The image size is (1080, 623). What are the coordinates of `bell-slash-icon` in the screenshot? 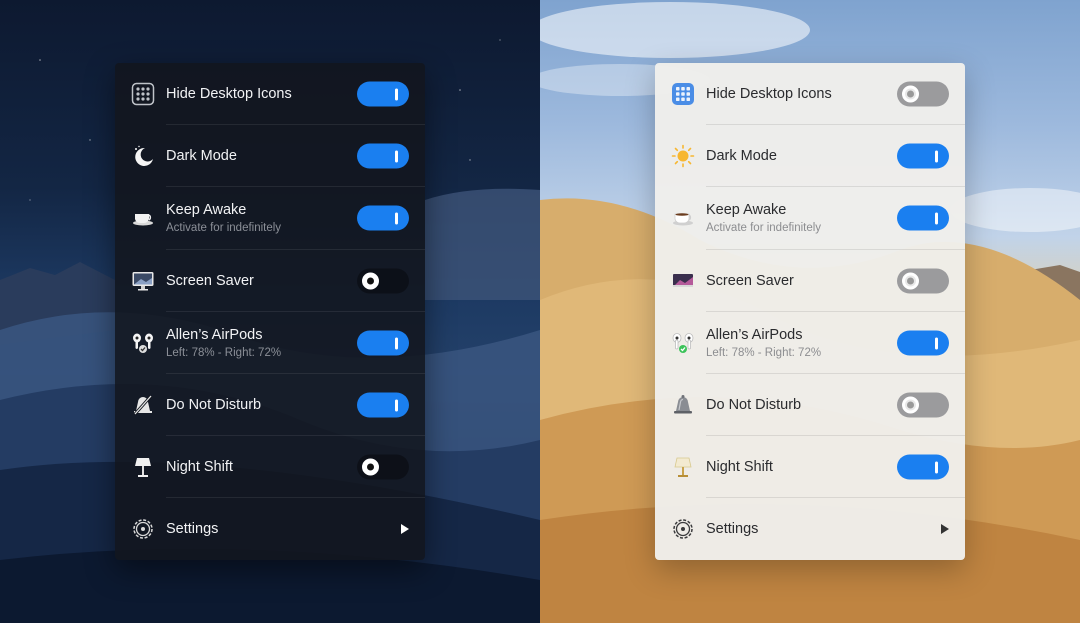 It's located at (143, 405).